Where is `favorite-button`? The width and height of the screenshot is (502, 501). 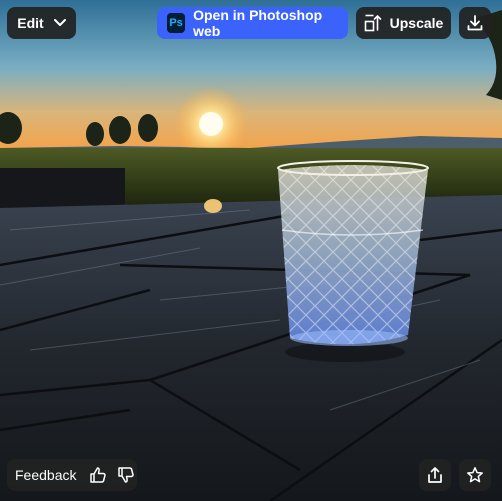
favorite-button is located at coordinates (475, 475).